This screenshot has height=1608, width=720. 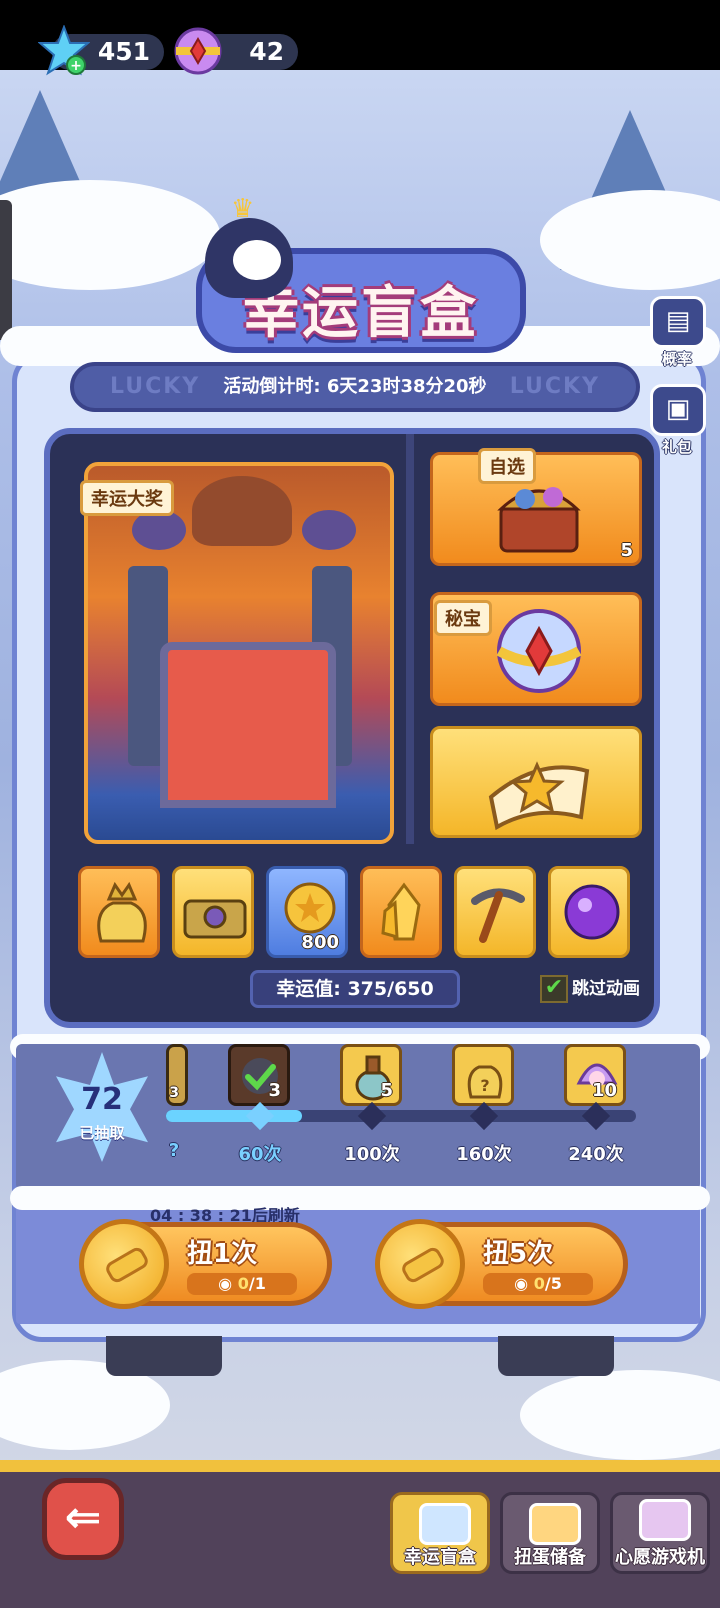 What do you see at coordinates (678, 410) in the screenshot?
I see `gift-chest-icon: ▣` at bounding box center [678, 410].